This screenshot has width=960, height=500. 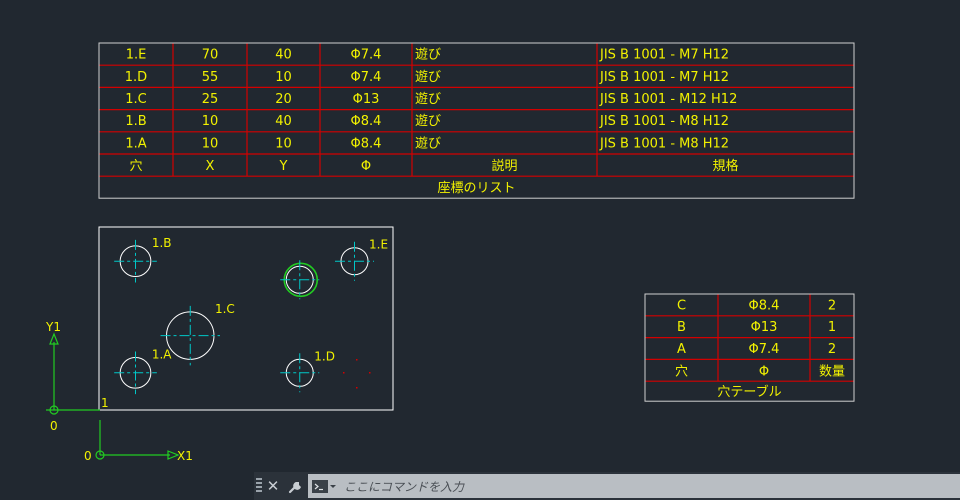 I want to click on command-input-box, so click(x=634, y=486).